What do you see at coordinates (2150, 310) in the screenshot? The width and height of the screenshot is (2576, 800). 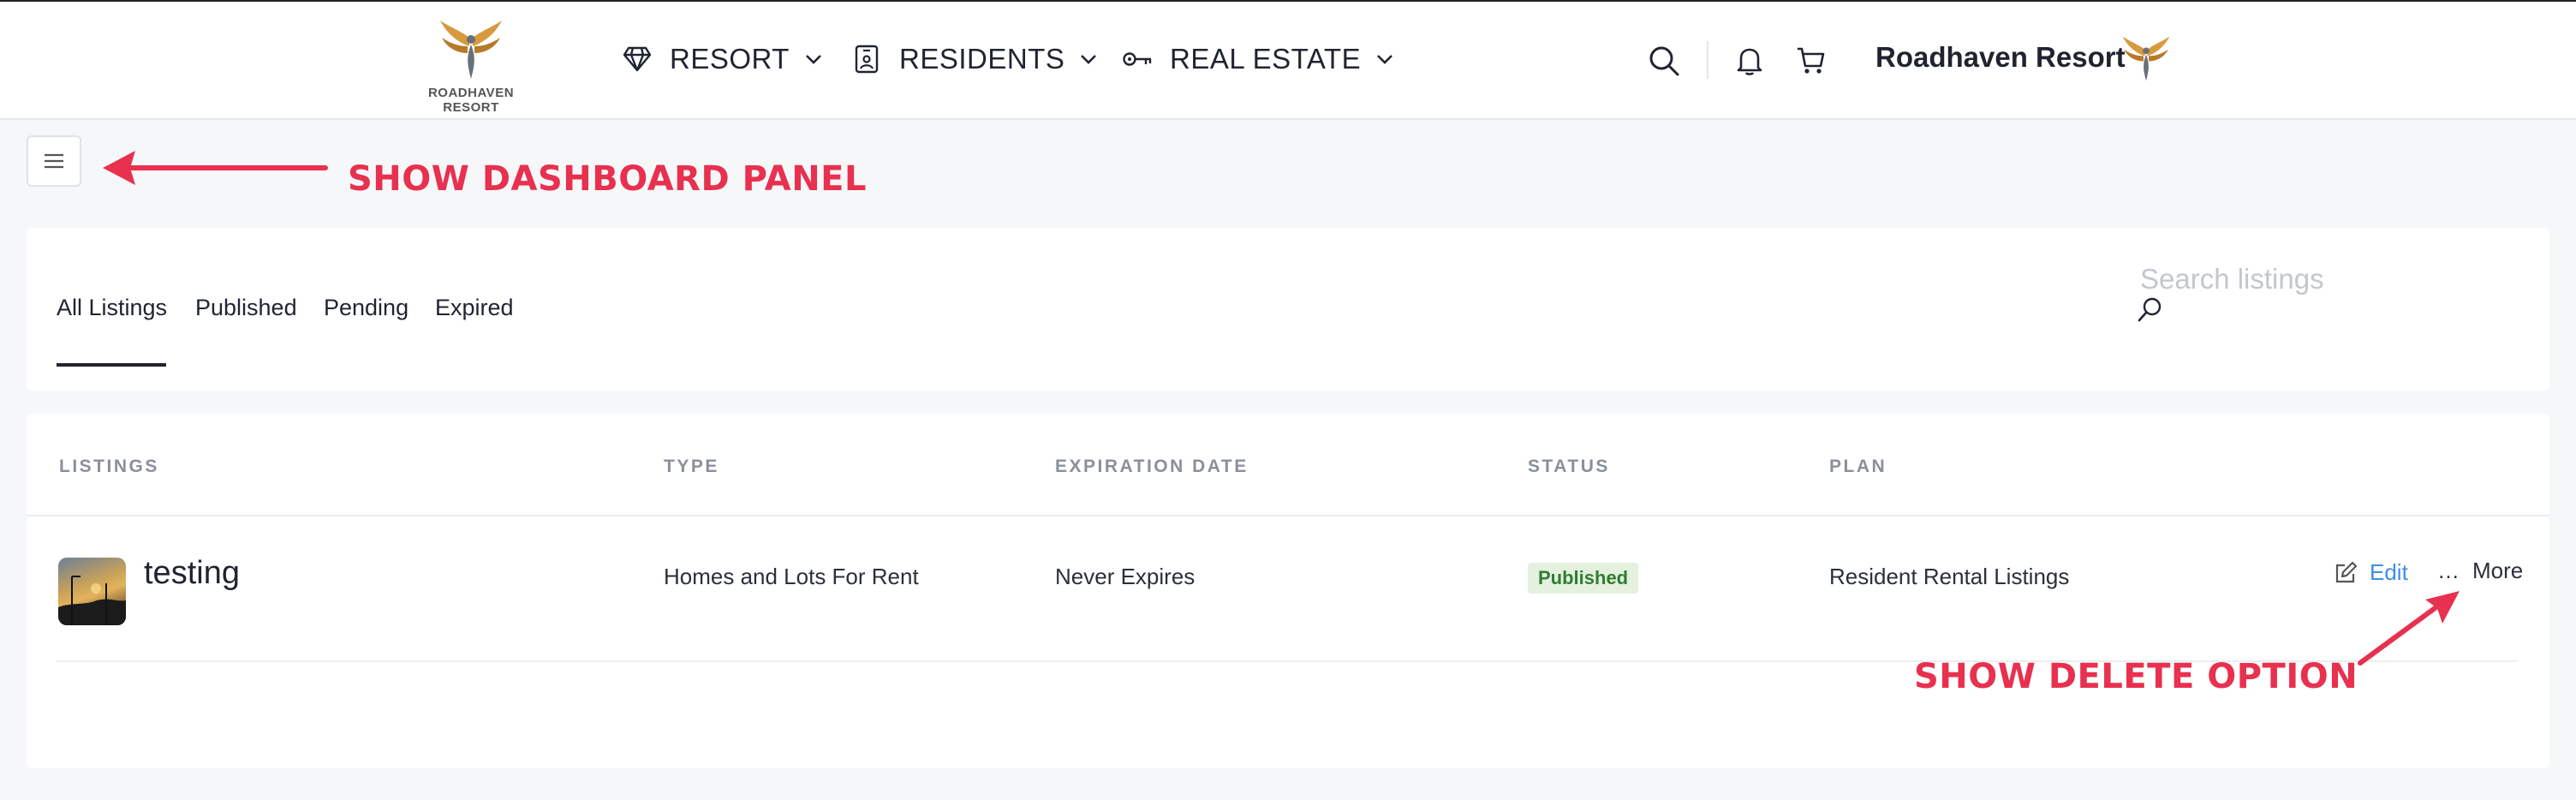 I see `search-small-icon` at bounding box center [2150, 310].